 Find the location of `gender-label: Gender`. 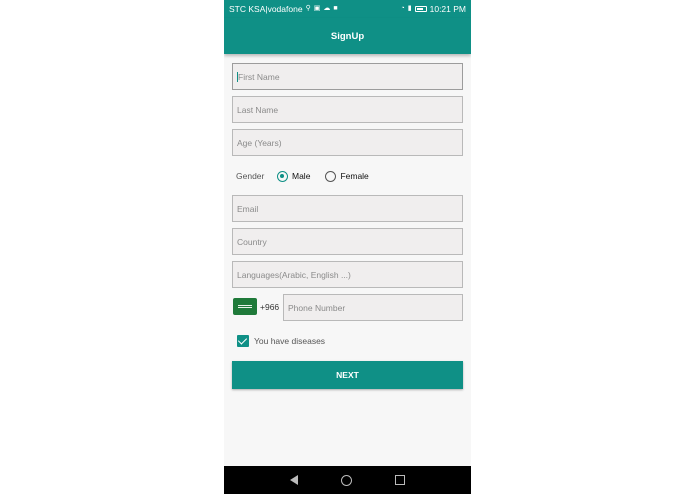

gender-label: Gender is located at coordinates (250, 176).